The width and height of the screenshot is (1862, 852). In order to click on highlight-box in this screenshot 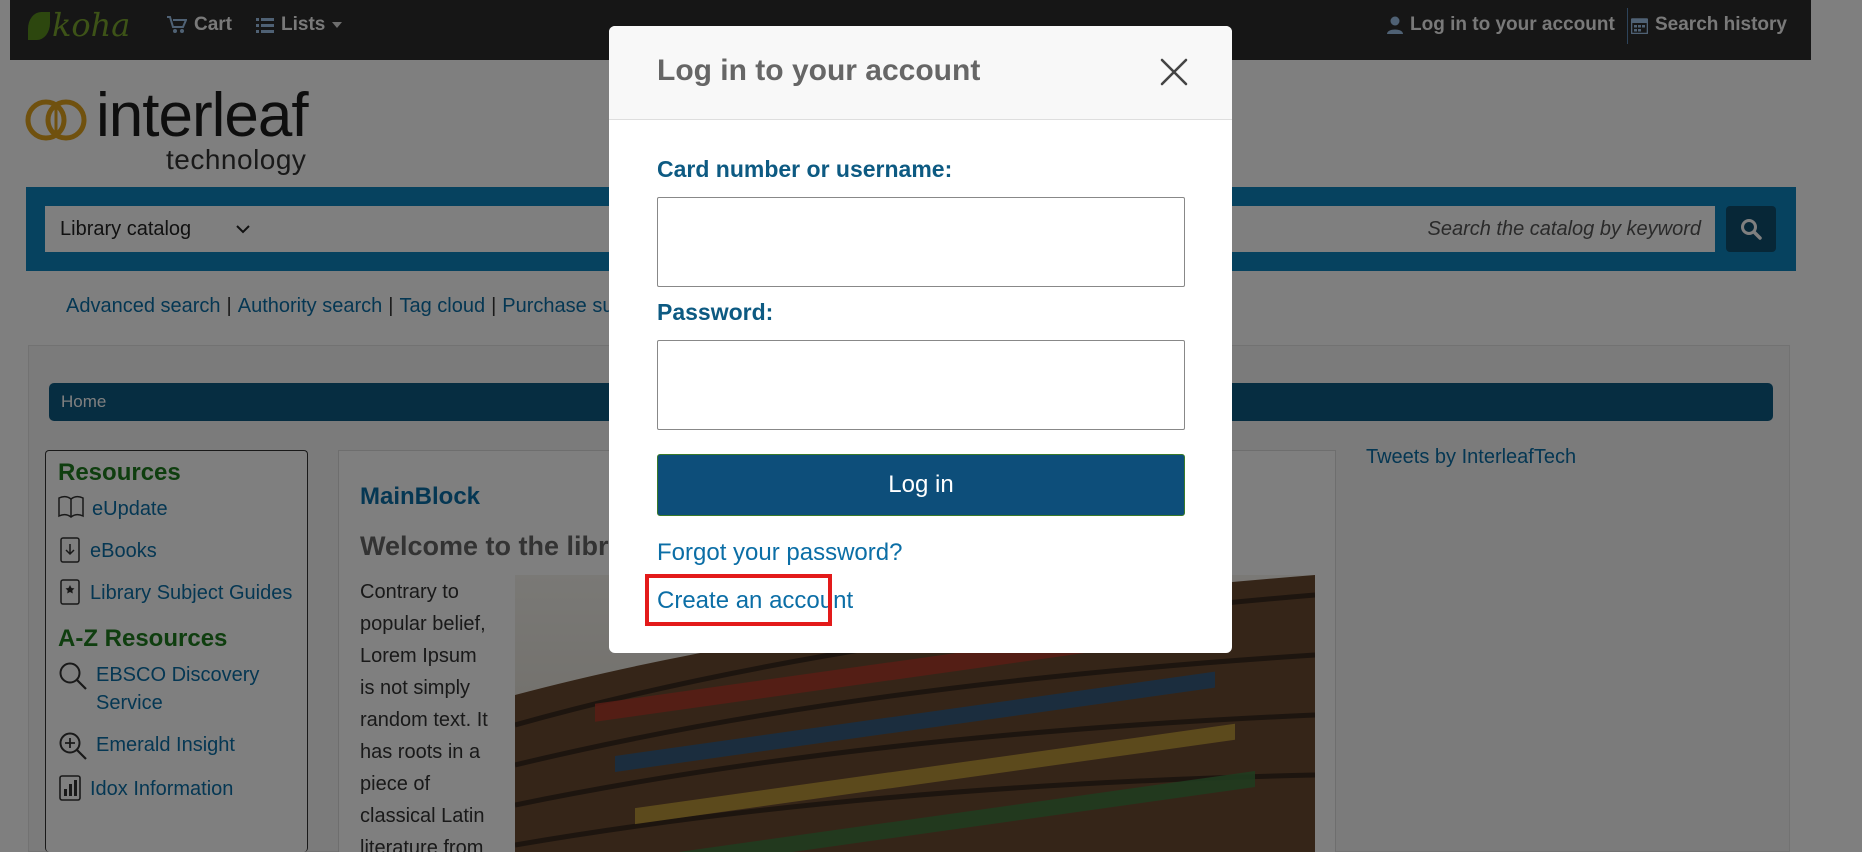, I will do `click(738, 600)`.